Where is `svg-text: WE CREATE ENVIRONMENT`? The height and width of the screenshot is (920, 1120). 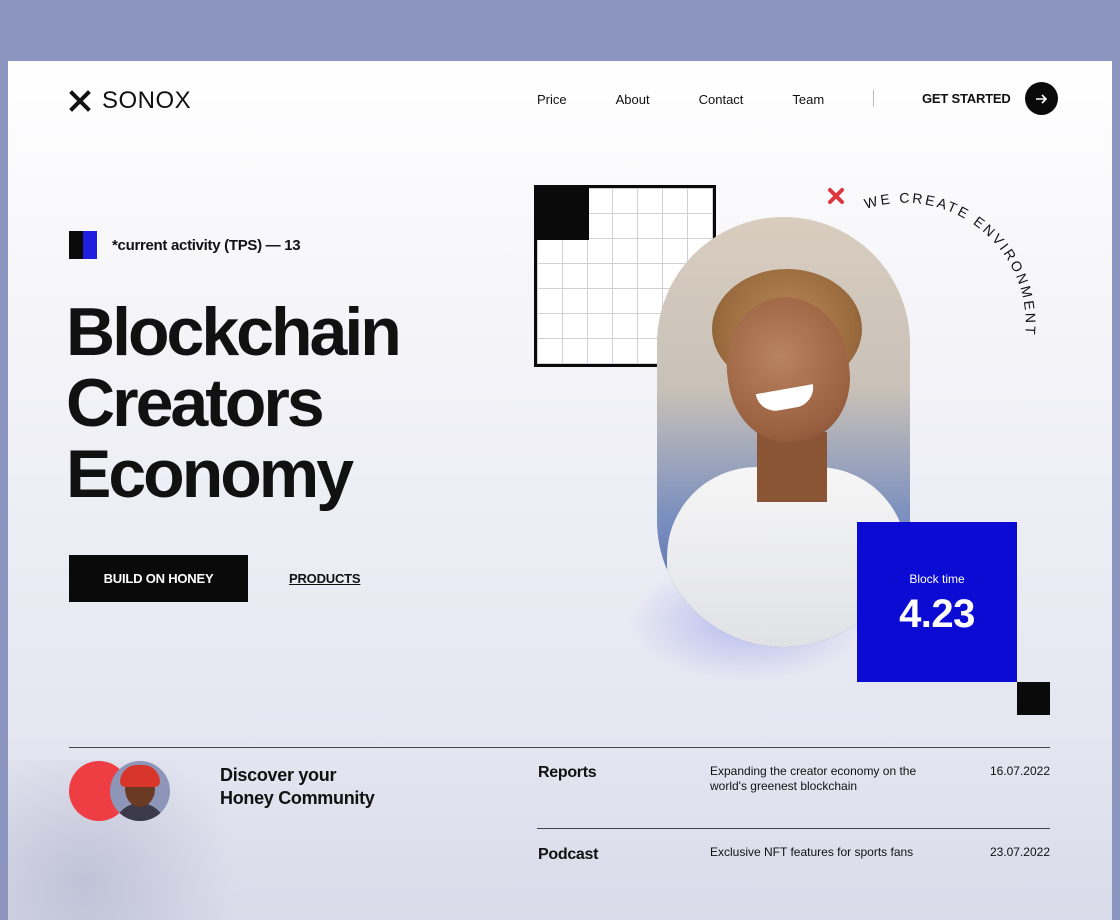 svg-text: WE CREATE ENVIRONMENT is located at coordinates (950, 264).